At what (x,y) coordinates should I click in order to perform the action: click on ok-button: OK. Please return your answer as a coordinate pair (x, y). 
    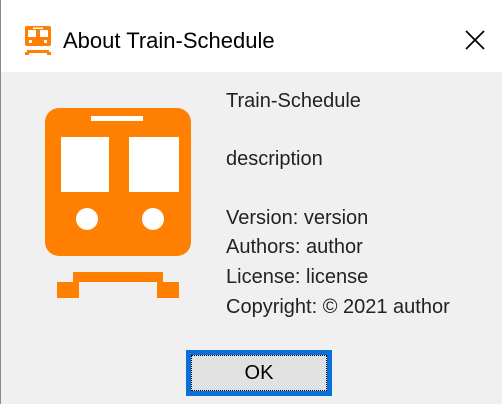
    Looking at the image, I should click on (259, 373).